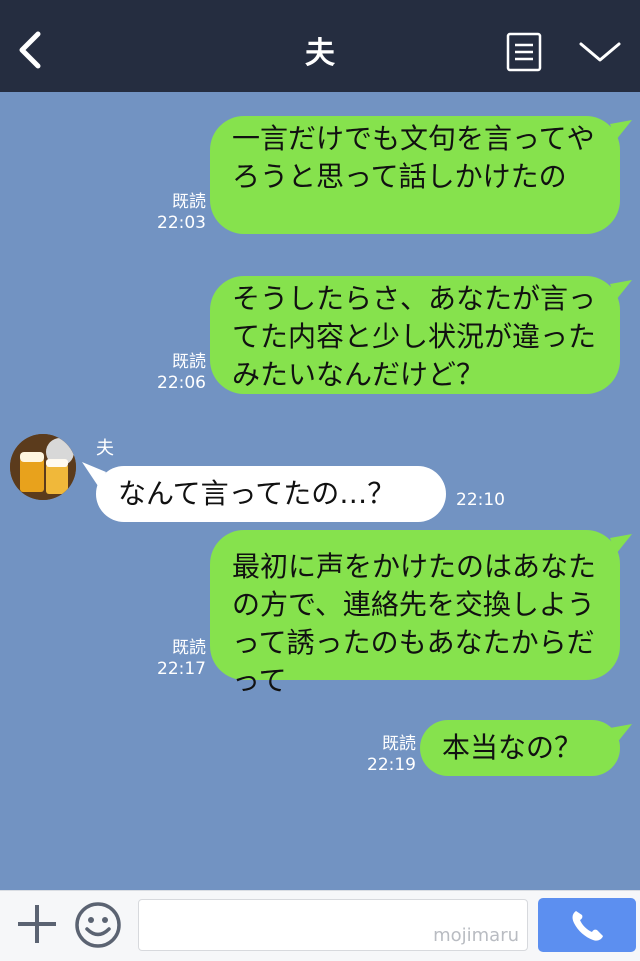 Image resolution: width=640 pixels, height=961 pixels. Describe the element at coordinates (181, 669) in the screenshot. I see `message-time: 22:17` at that location.